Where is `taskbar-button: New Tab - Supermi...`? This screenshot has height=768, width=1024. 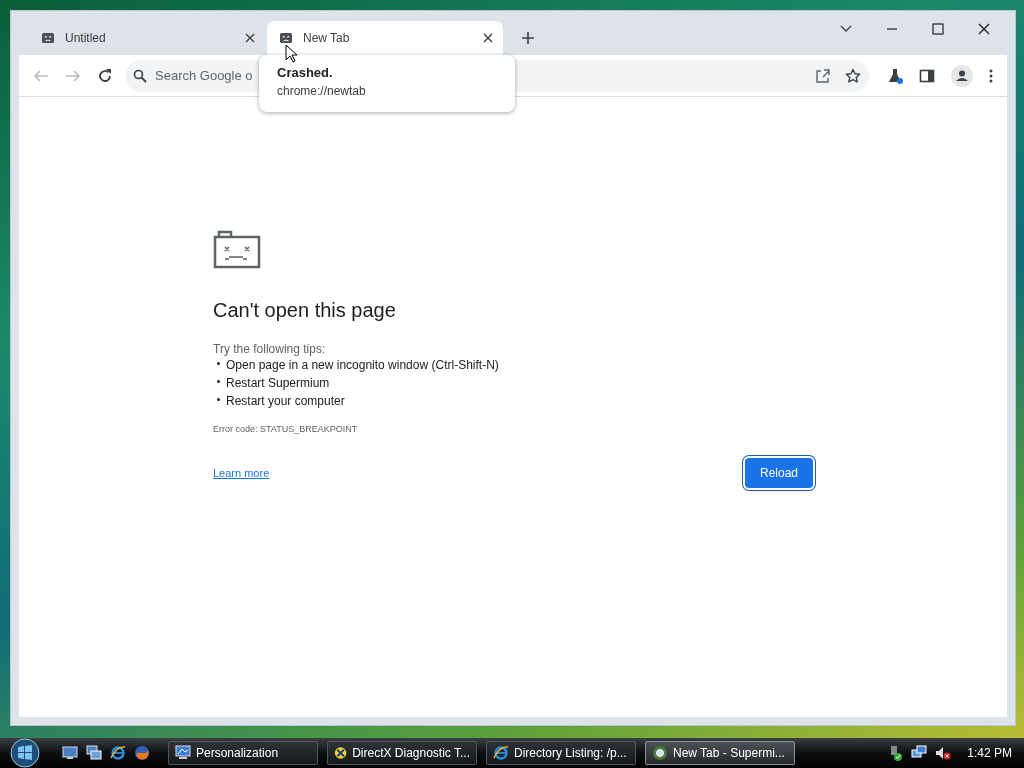 taskbar-button: New Tab - Supermi... is located at coordinates (720, 753).